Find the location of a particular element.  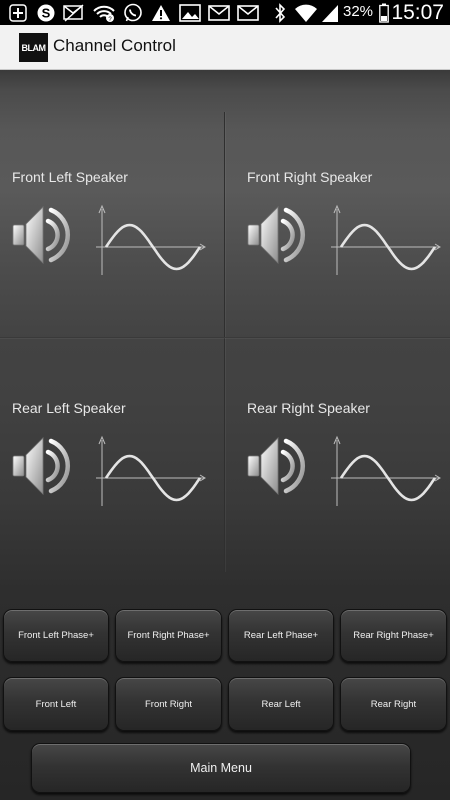

front-right-button: Front Right is located at coordinates (168, 704).